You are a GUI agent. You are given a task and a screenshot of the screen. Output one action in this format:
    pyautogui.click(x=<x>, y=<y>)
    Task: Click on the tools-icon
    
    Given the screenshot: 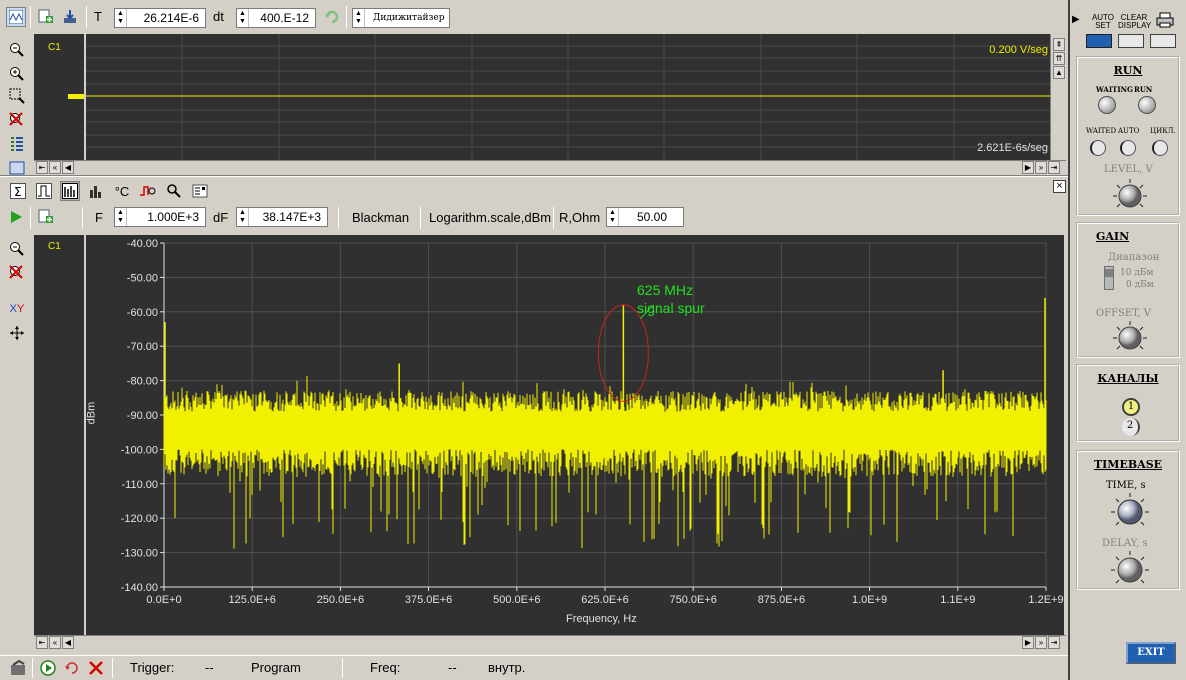 What is the action you would take?
    pyautogui.click(x=174, y=191)
    